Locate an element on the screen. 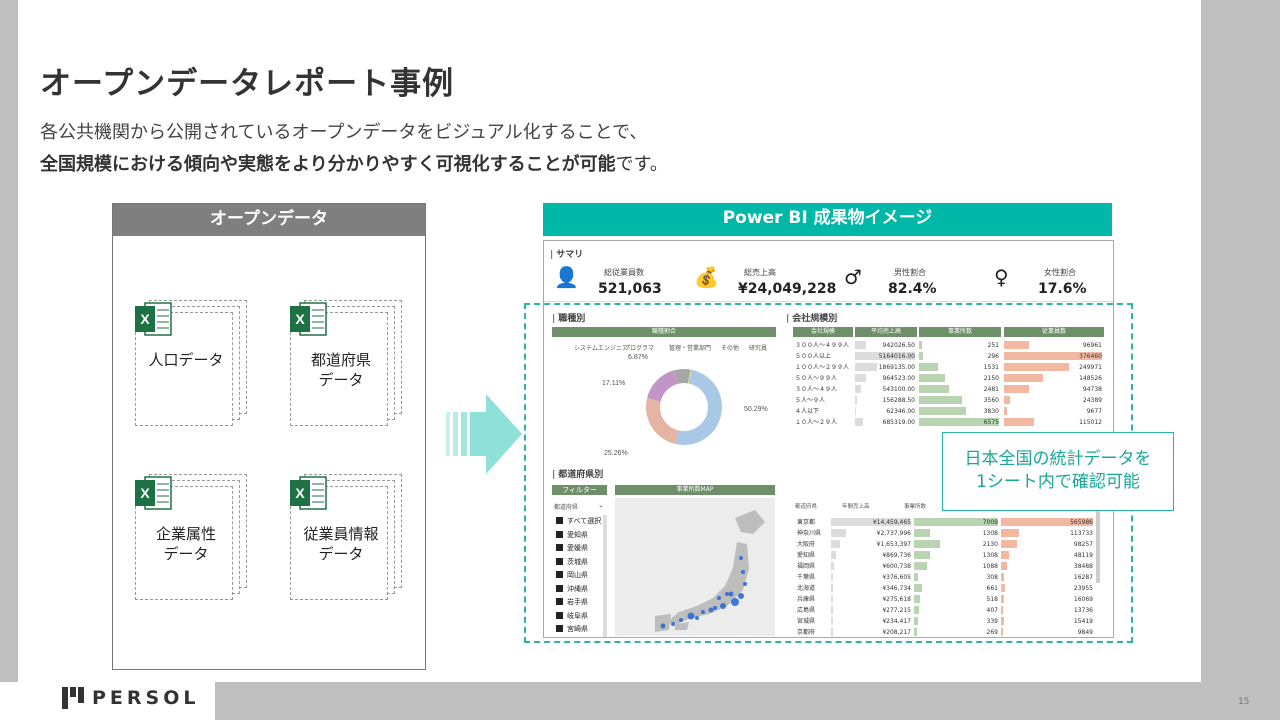 This screenshot has height=720, width=1280. file-document: X 都道府県 データ is located at coordinates (350, 363).